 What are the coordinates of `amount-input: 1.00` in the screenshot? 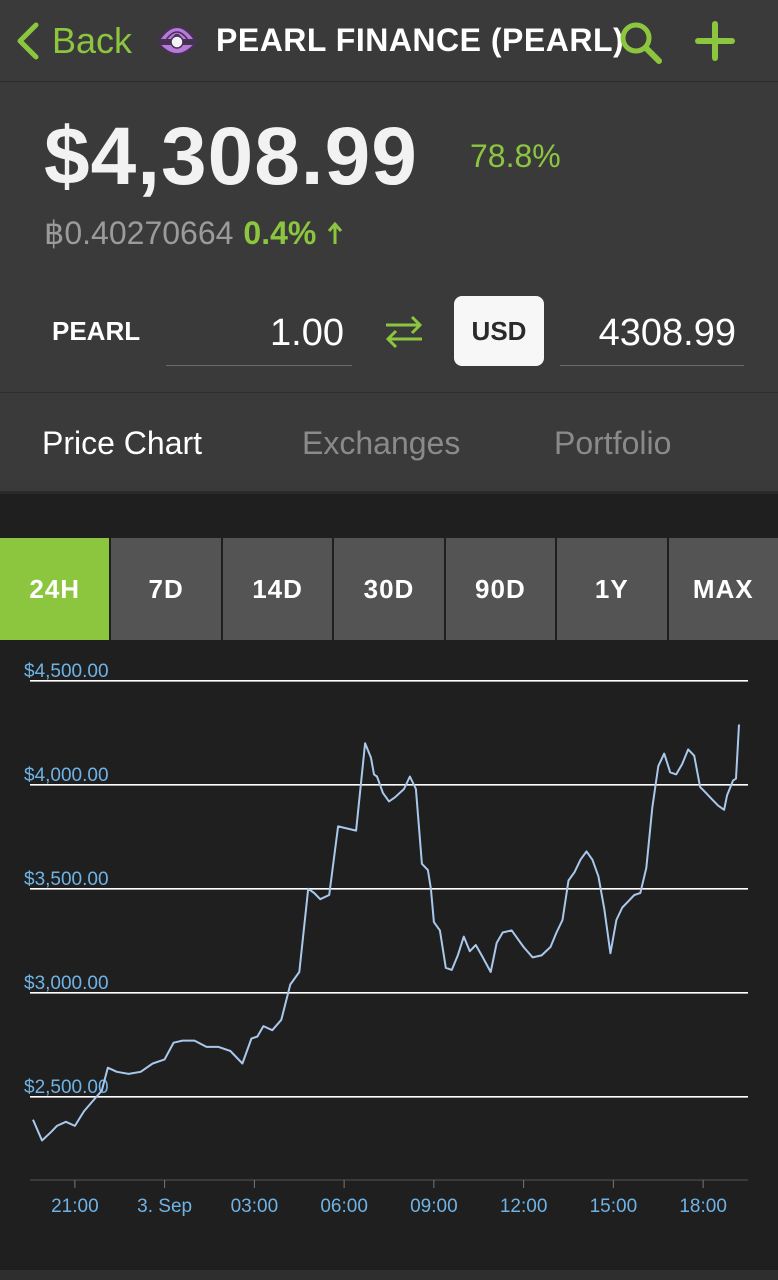 It's located at (259, 332).